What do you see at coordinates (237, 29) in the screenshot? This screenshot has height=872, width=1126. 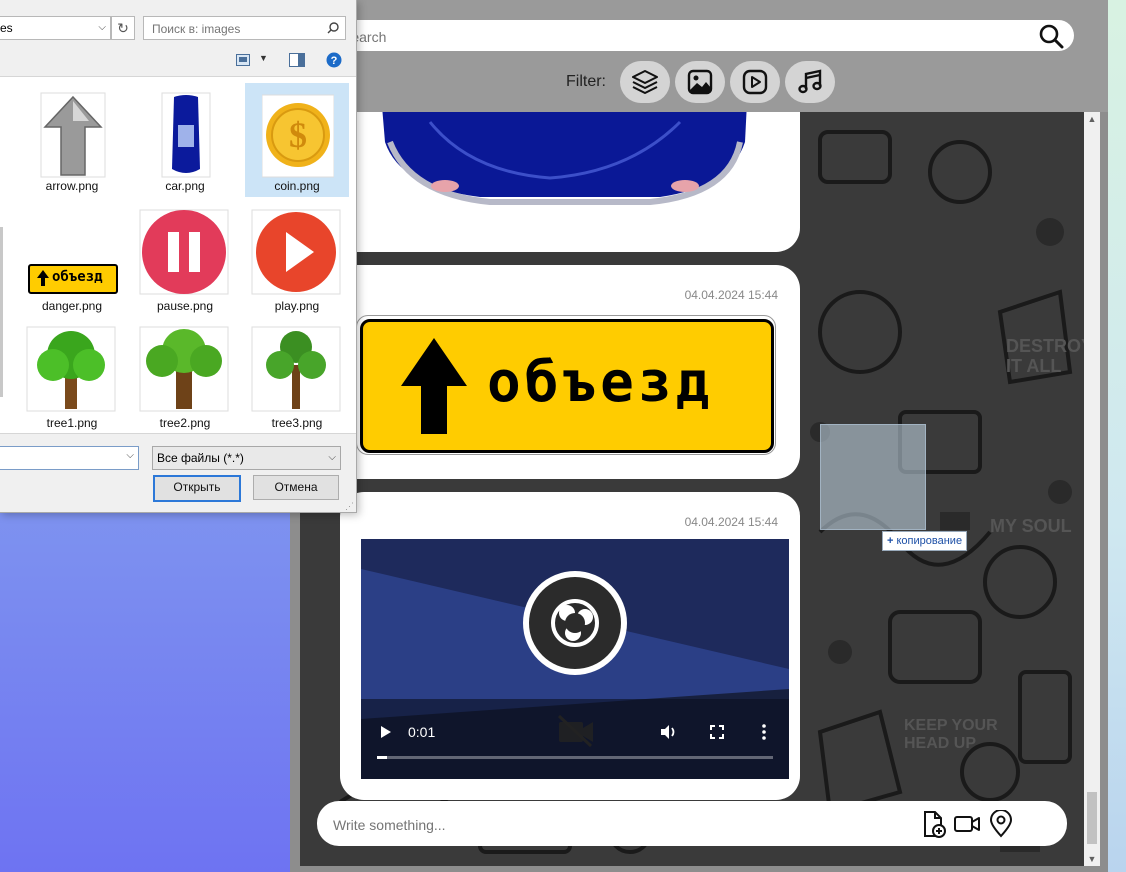 I see `dialog-search-input` at bounding box center [237, 29].